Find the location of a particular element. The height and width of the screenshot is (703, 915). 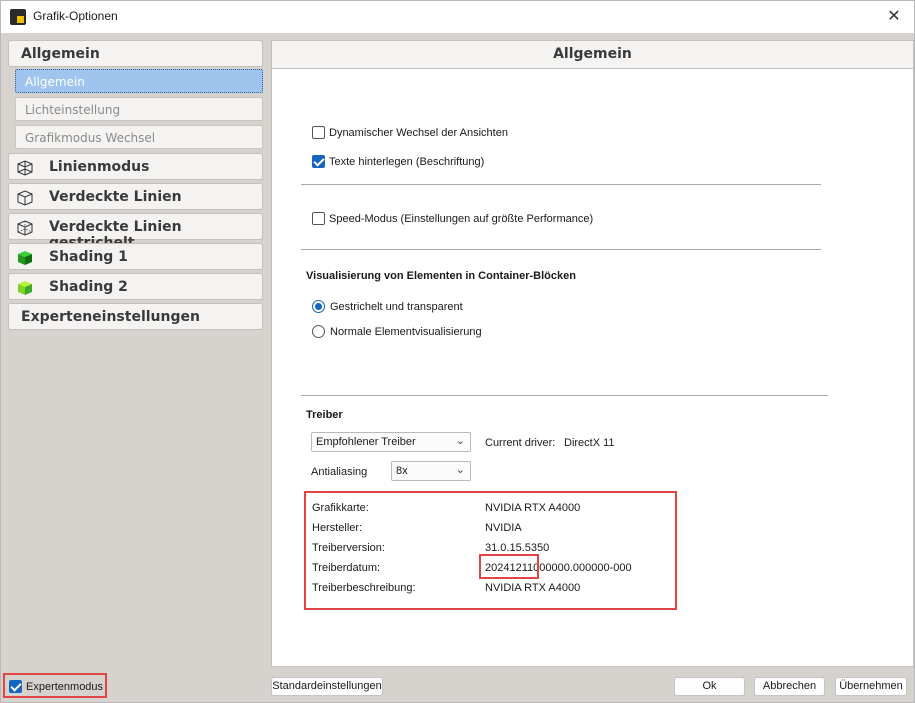

radio-normal-visualization-label: Normale Elementvisualisierung is located at coordinates (406, 332).